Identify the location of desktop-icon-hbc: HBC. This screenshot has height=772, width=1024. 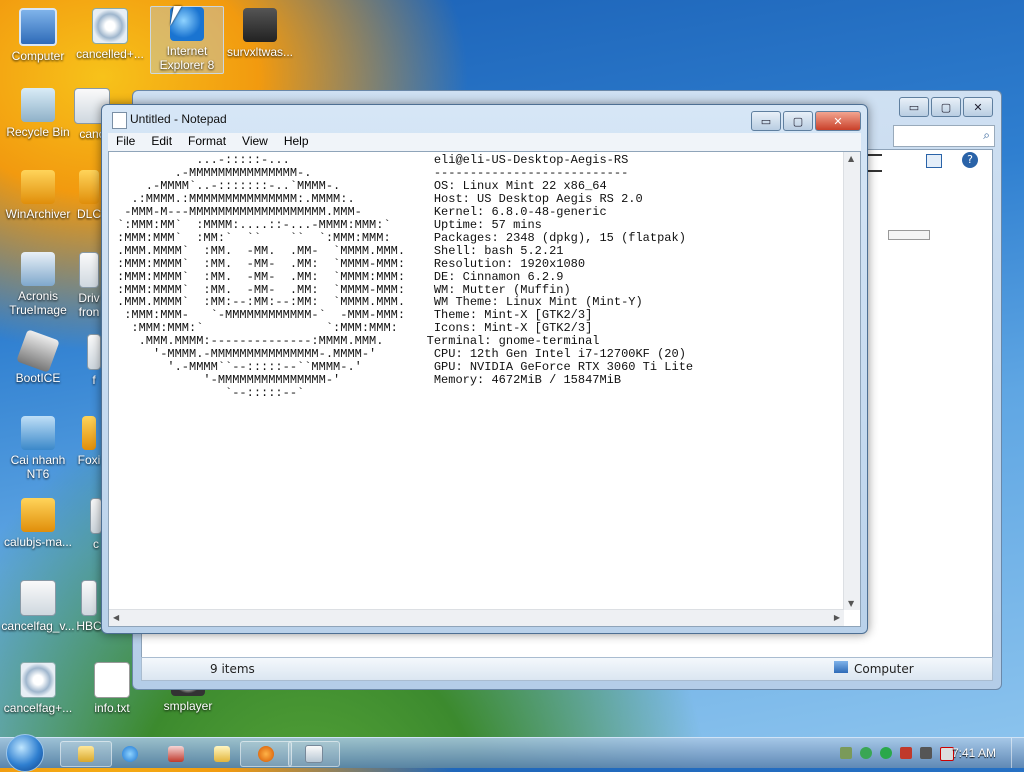
(89, 606).